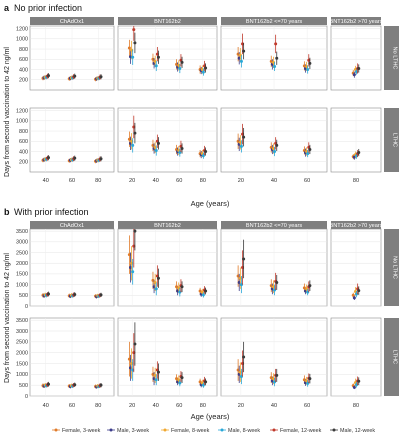  What do you see at coordinates (22, 364) in the screenshot?
I see `y-tick-label: 1500` at bounding box center [22, 364].